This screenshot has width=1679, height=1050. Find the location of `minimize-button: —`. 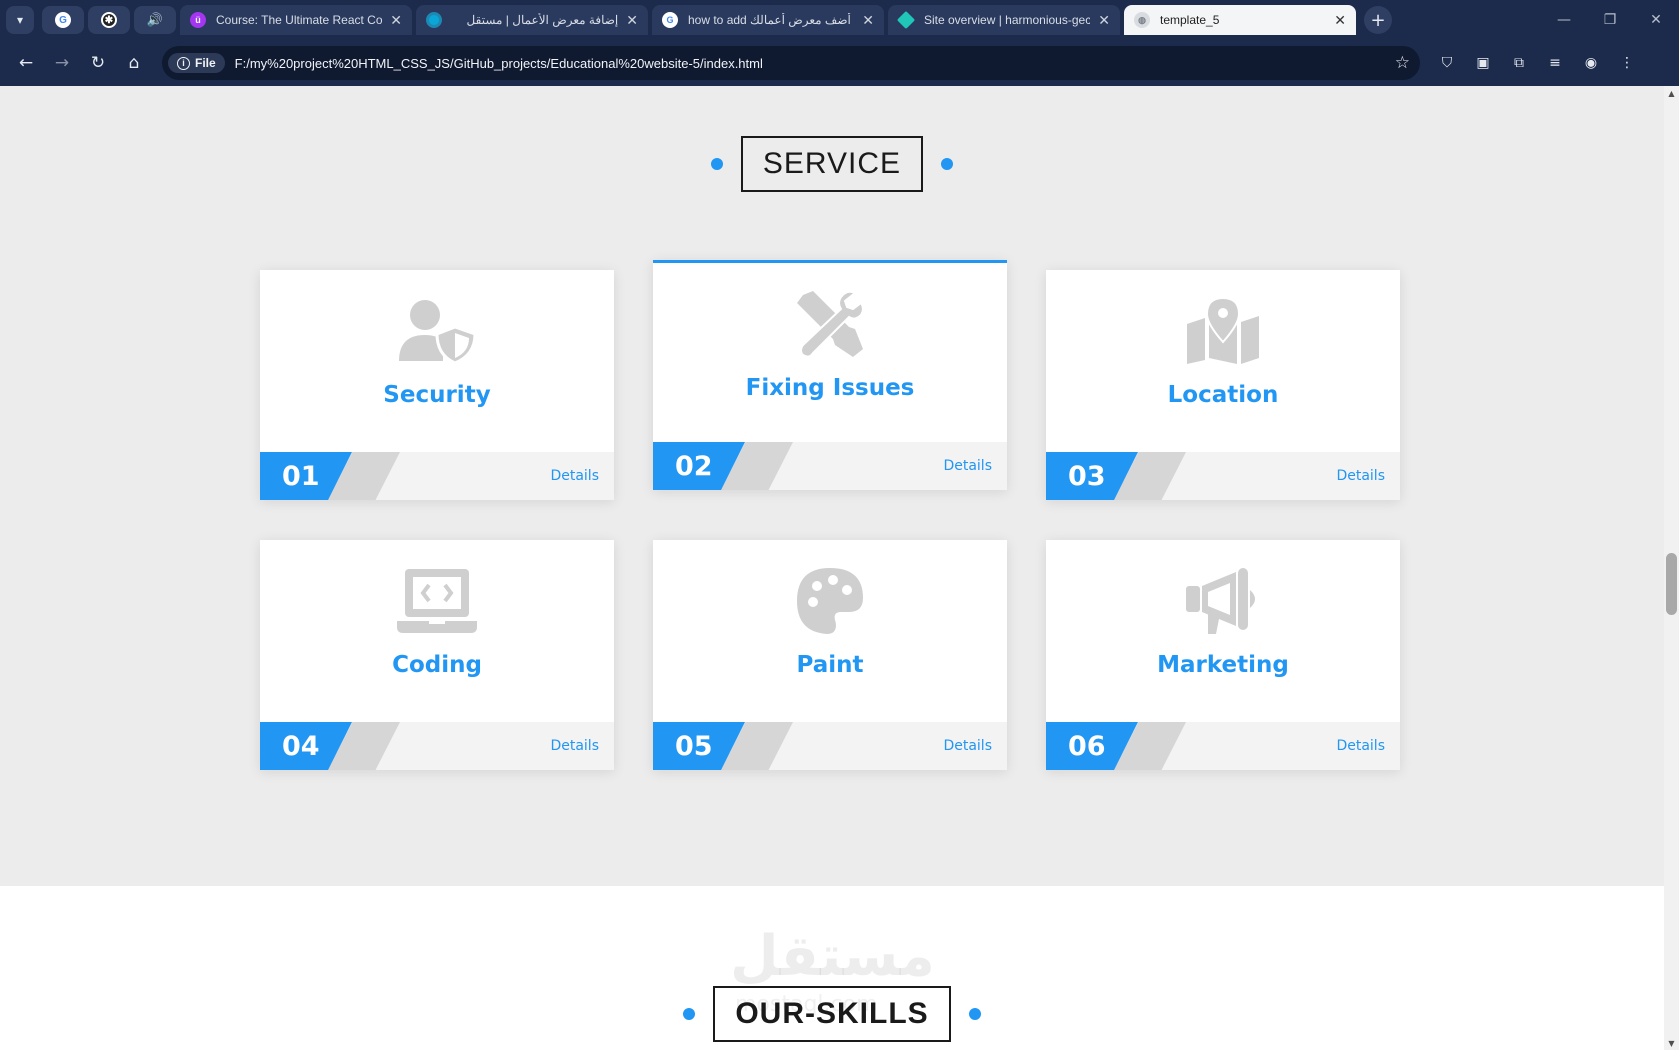

minimize-button: — is located at coordinates (1564, 20).